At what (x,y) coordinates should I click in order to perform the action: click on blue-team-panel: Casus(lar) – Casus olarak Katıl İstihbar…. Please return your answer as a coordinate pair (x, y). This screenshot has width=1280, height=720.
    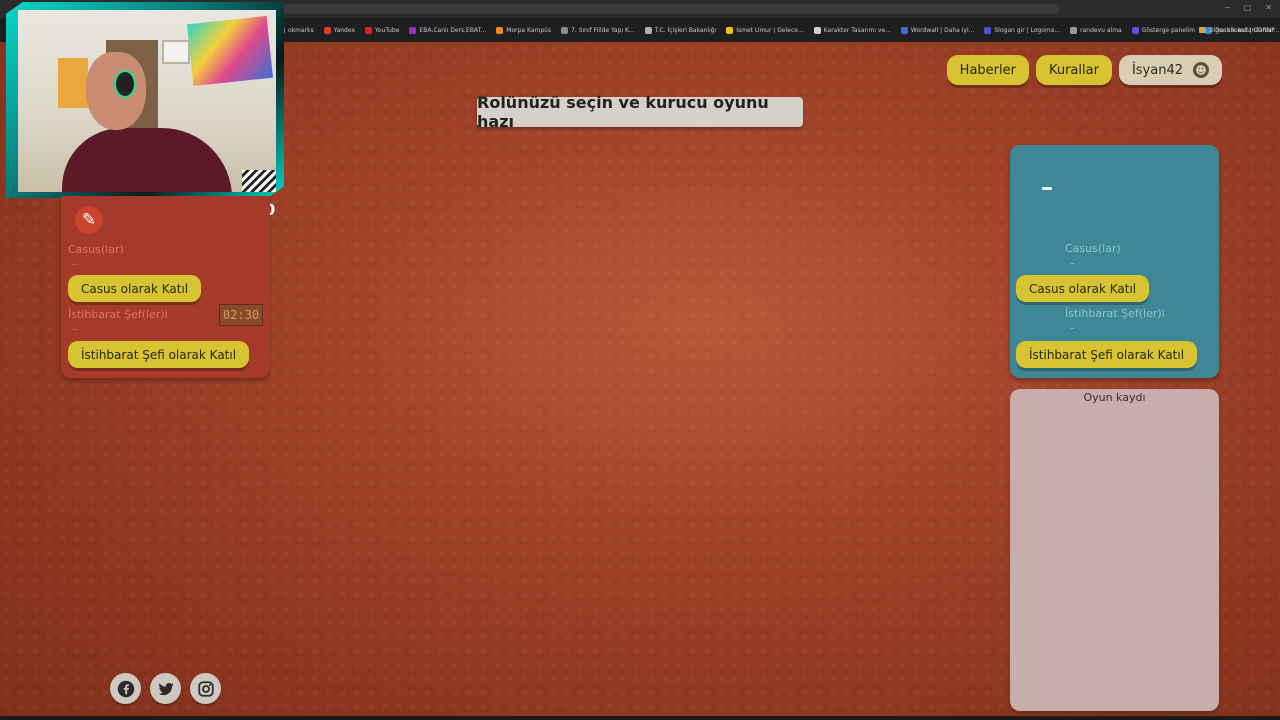
    Looking at the image, I should click on (1114, 261).